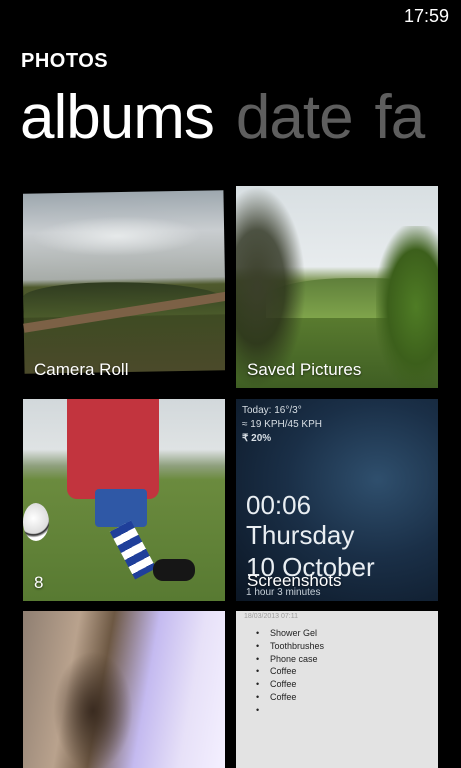 The height and width of the screenshot is (768, 461). What do you see at coordinates (426, 16) in the screenshot?
I see `status-time: 17:59` at bounding box center [426, 16].